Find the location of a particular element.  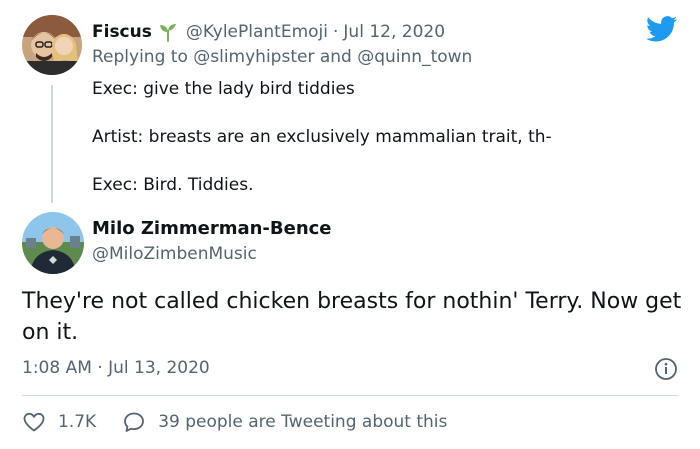

heart-icon is located at coordinates (34, 422).